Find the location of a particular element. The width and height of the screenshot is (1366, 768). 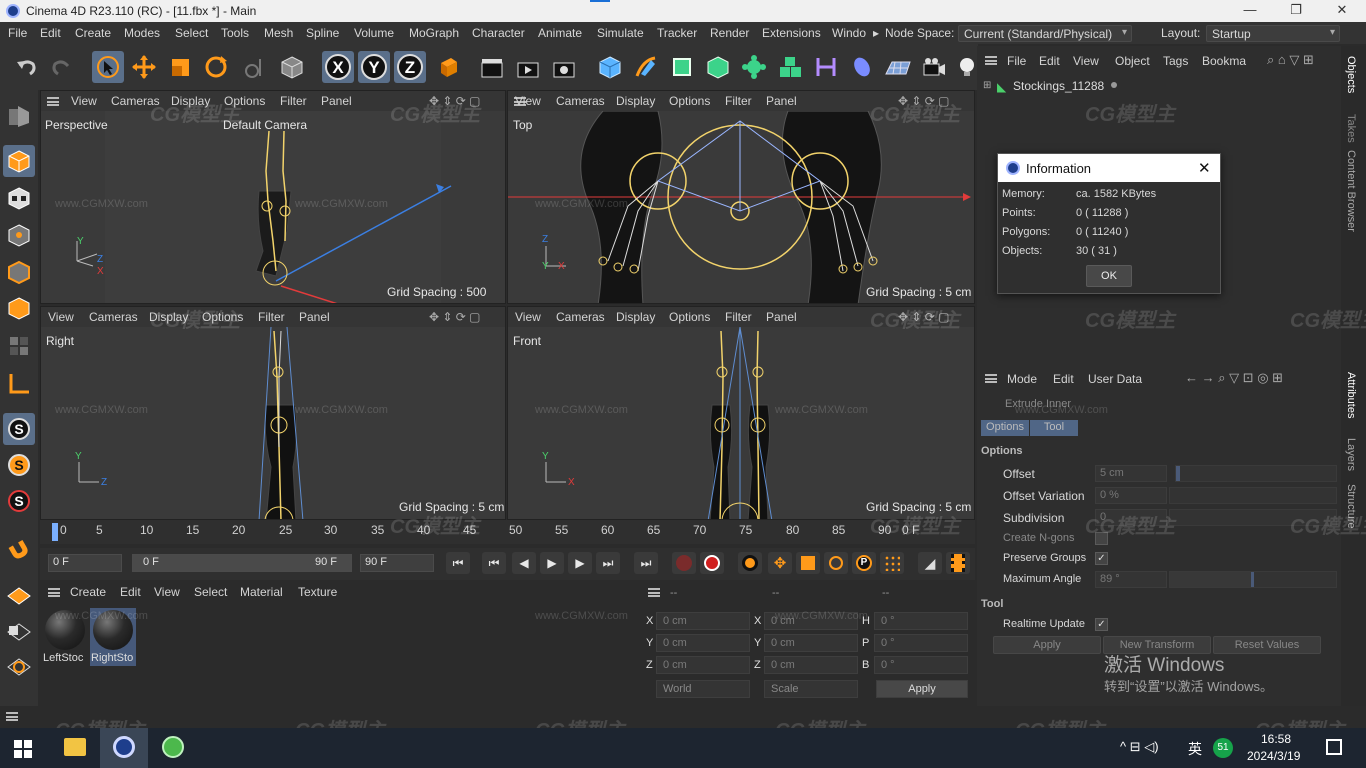

node-space-dropdown: Current (Standard/Physical) ▾ is located at coordinates (1045, 33).